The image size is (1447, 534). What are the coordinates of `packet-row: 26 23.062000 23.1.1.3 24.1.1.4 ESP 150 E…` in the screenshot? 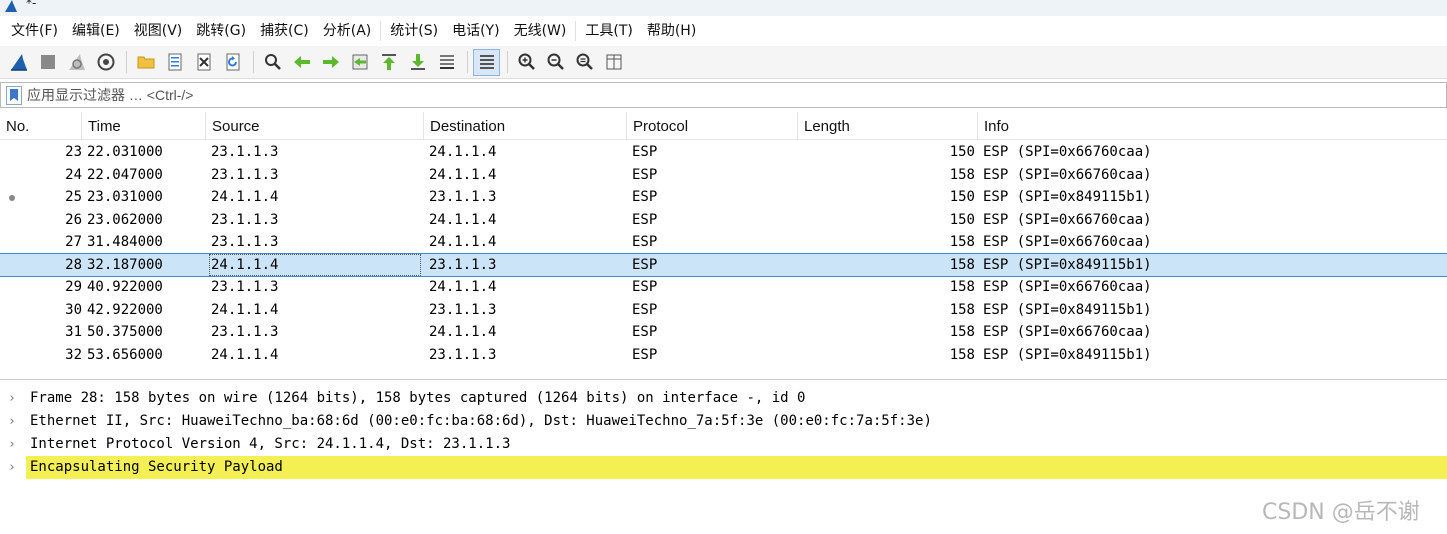 It's located at (723, 220).